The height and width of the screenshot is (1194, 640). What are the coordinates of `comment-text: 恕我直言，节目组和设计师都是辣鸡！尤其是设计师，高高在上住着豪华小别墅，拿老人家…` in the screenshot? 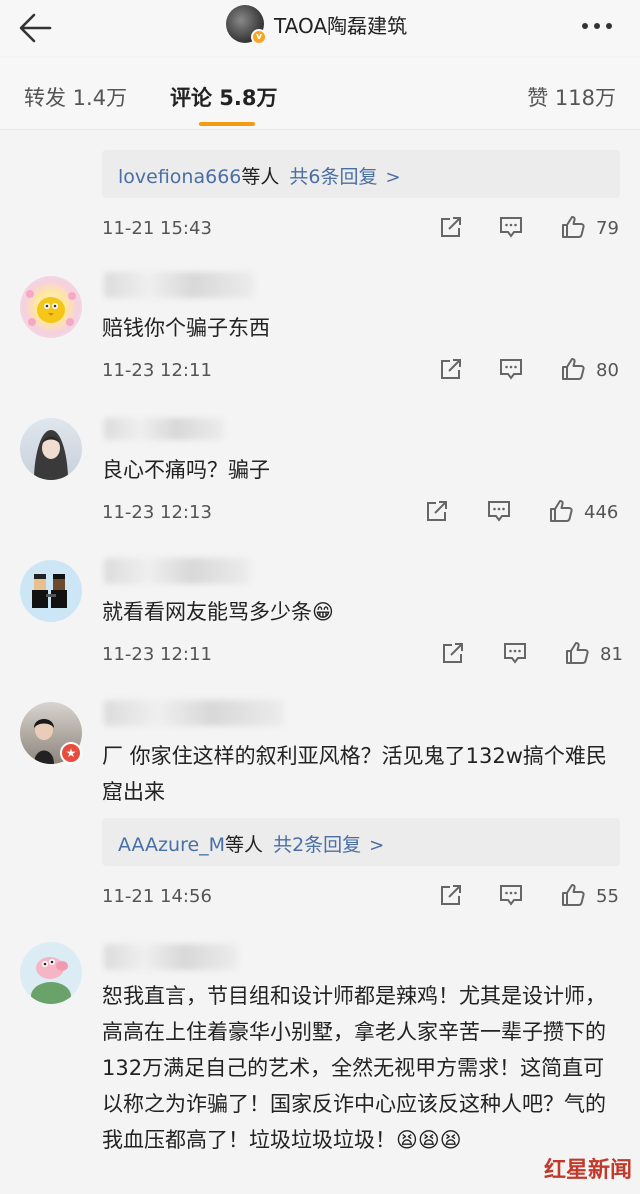 It's located at (354, 1068).